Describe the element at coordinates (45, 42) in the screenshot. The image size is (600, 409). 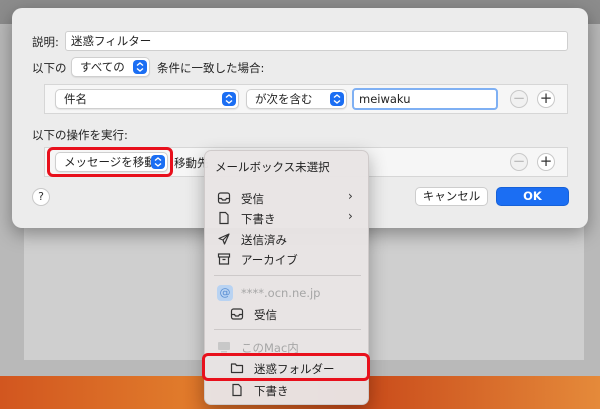
I see `description-label: 説明:` at that location.